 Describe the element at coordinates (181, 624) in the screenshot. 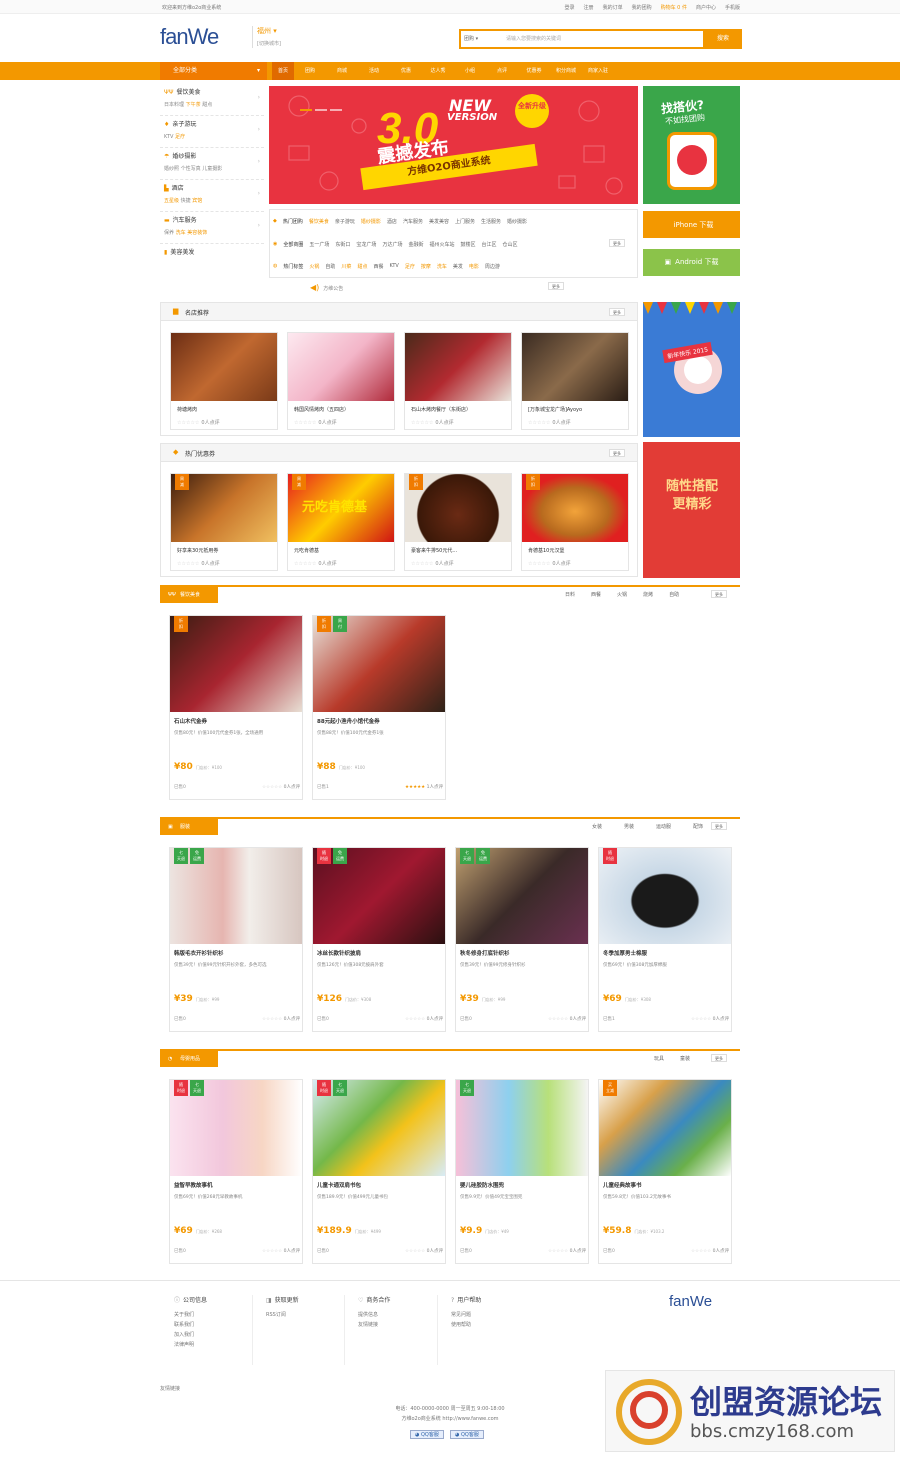

I see `deal-tag: 折扣` at that location.